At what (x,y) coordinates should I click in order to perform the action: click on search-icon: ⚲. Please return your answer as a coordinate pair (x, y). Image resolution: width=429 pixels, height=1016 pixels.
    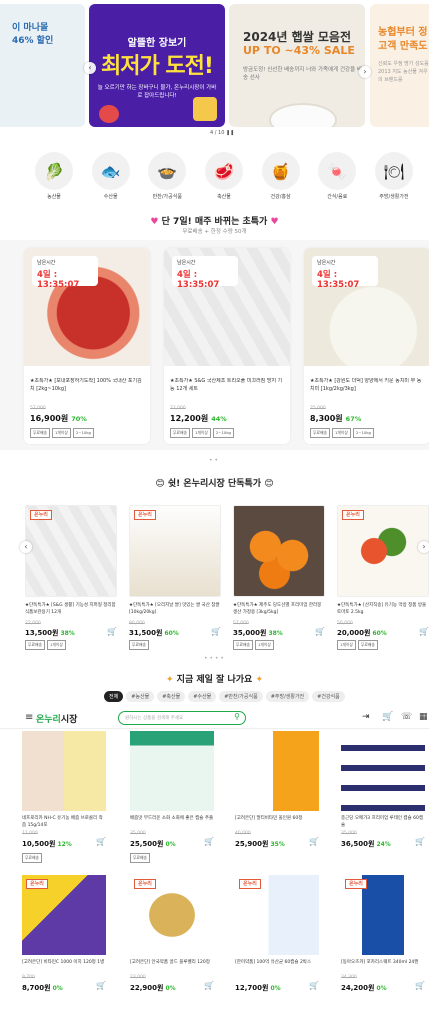
    Looking at the image, I should click on (237, 716).